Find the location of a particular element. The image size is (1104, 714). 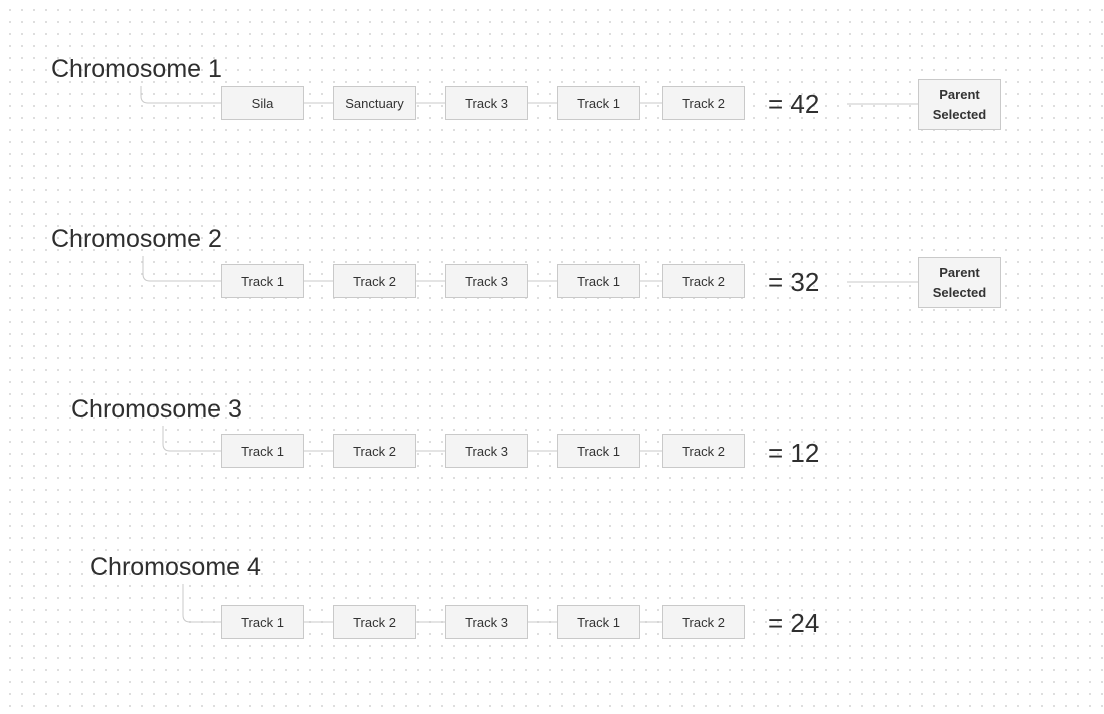

chromosome-title: Chromosome 2 is located at coordinates (136, 239).